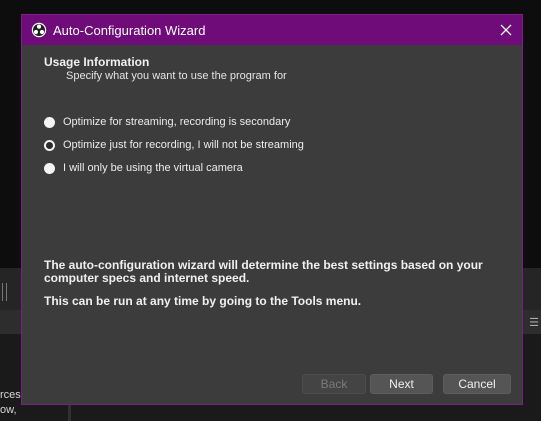 Image resolution: width=541 pixels, height=421 pixels. Describe the element at coordinates (129, 30) in the screenshot. I see `window-title: Auto-Configuration Wizard` at that location.